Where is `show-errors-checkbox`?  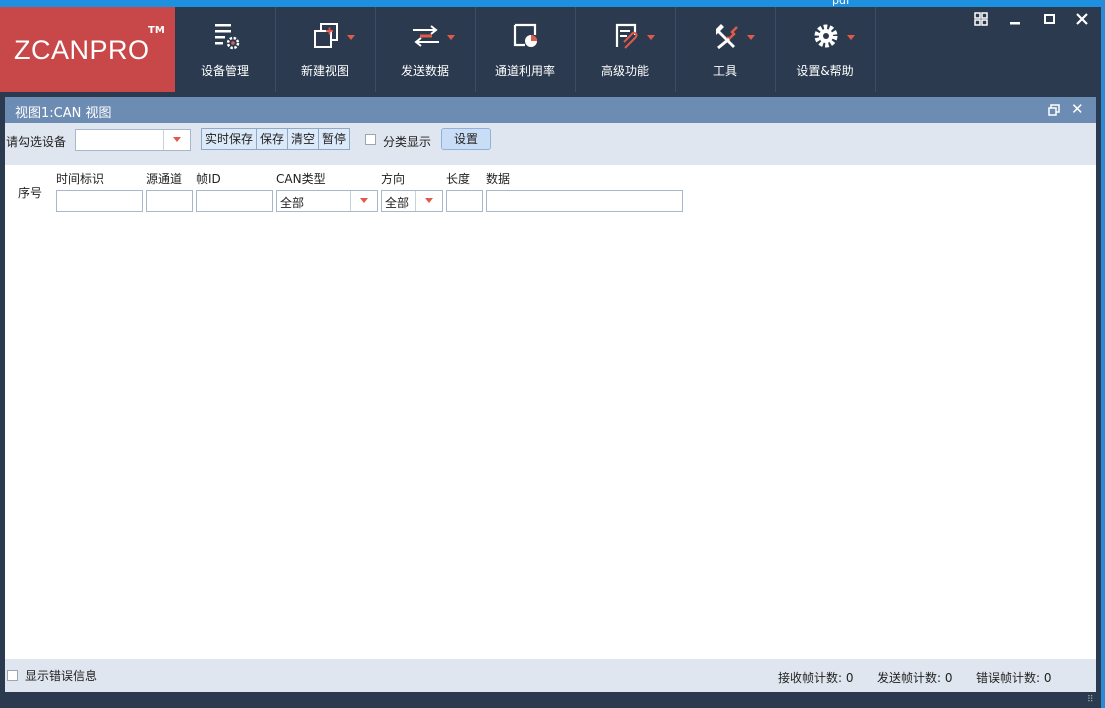
show-errors-checkbox is located at coordinates (12, 675).